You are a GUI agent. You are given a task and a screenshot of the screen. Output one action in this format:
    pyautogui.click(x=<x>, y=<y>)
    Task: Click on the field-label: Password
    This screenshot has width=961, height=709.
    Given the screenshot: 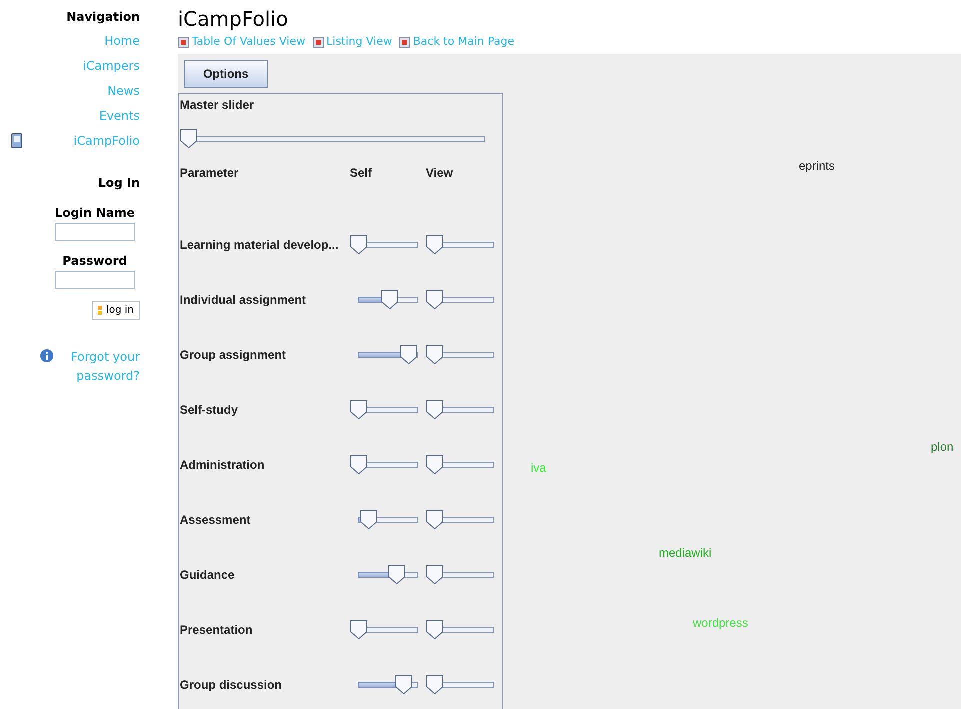 What is the action you would take?
    pyautogui.click(x=95, y=261)
    